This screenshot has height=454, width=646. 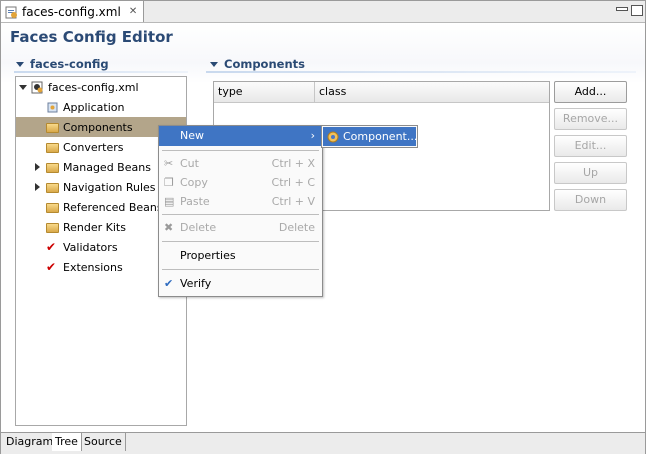 What do you see at coordinates (93, 87) in the screenshot?
I see `tree-root-label: faces-config.xml` at bounding box center [93, 87].